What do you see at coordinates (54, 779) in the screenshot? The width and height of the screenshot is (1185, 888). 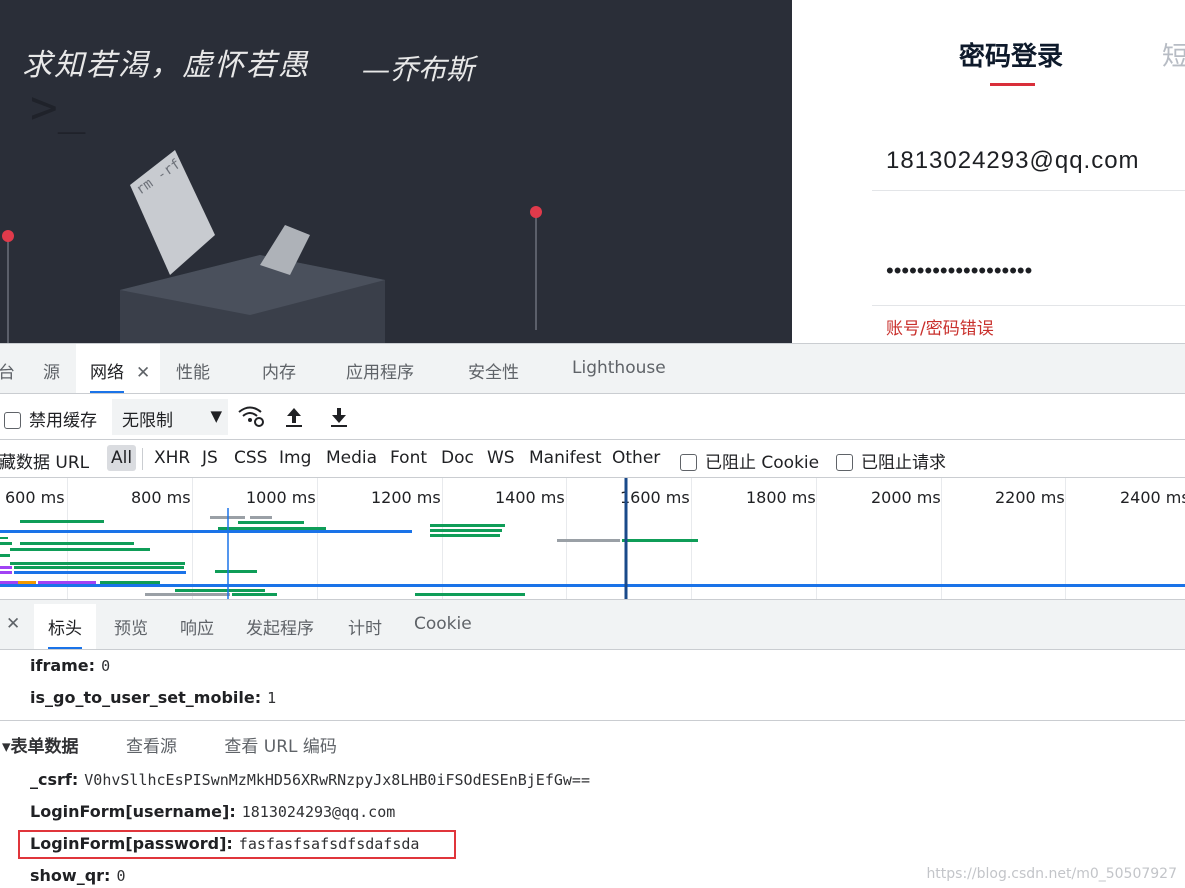 I see `form-key: _csrf:` at bounding box center [54, 779].